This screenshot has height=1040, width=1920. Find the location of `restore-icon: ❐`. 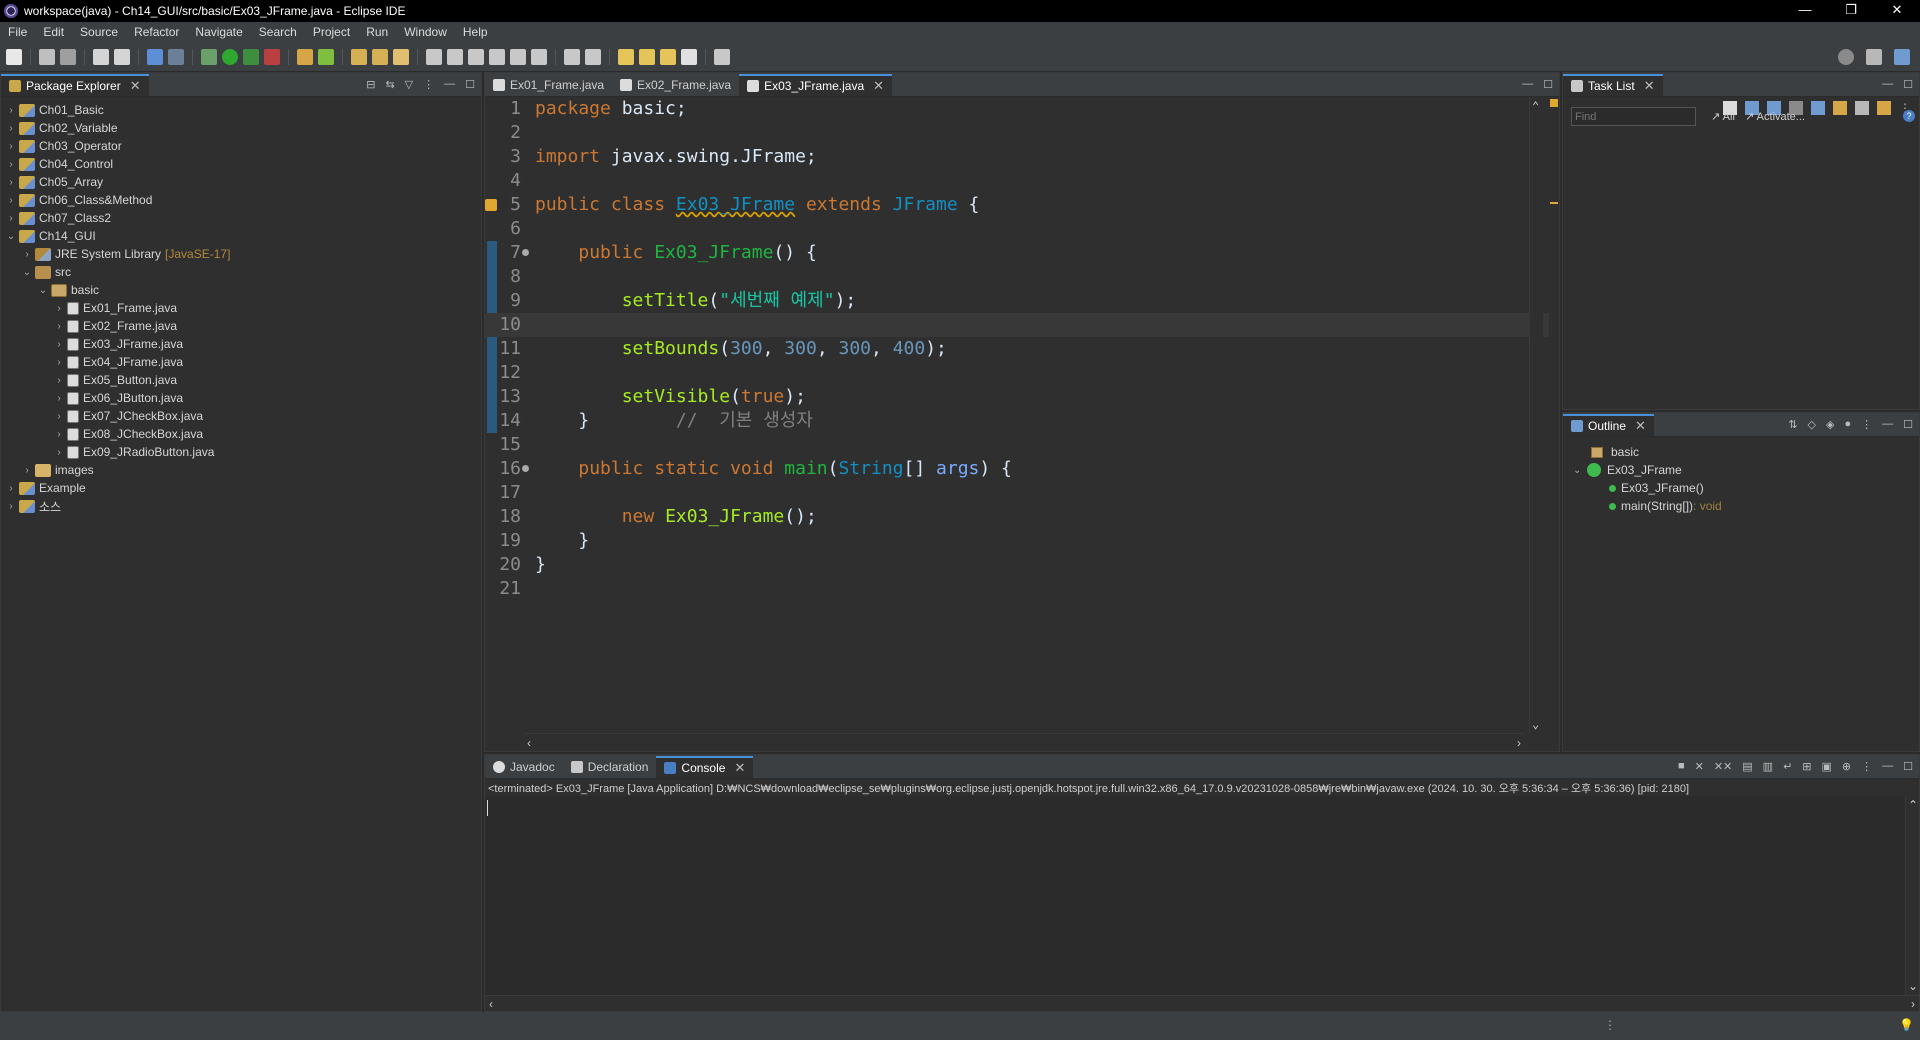

restore-icon: ❐ is located at coordinates (1851, 11).